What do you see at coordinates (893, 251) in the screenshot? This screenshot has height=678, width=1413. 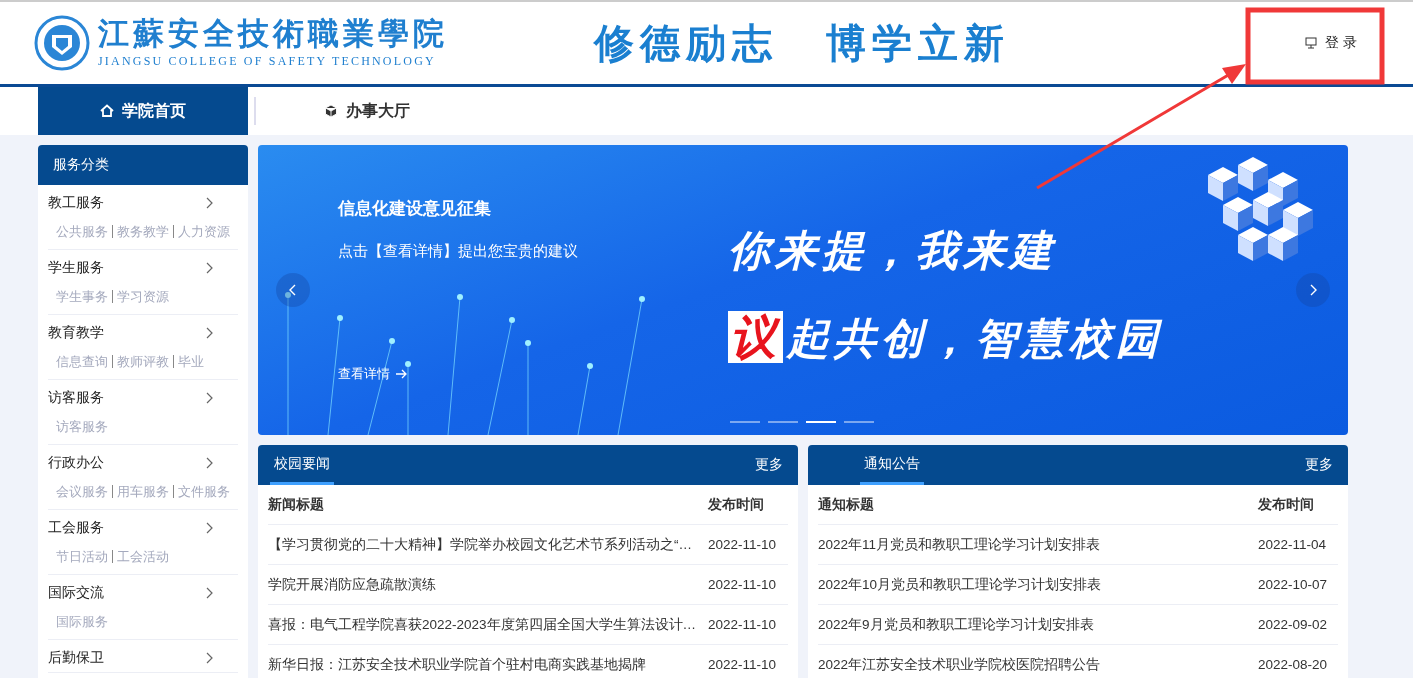 I see `banner-slogan: 你来提，我来建` at bounding box center [893, 251].